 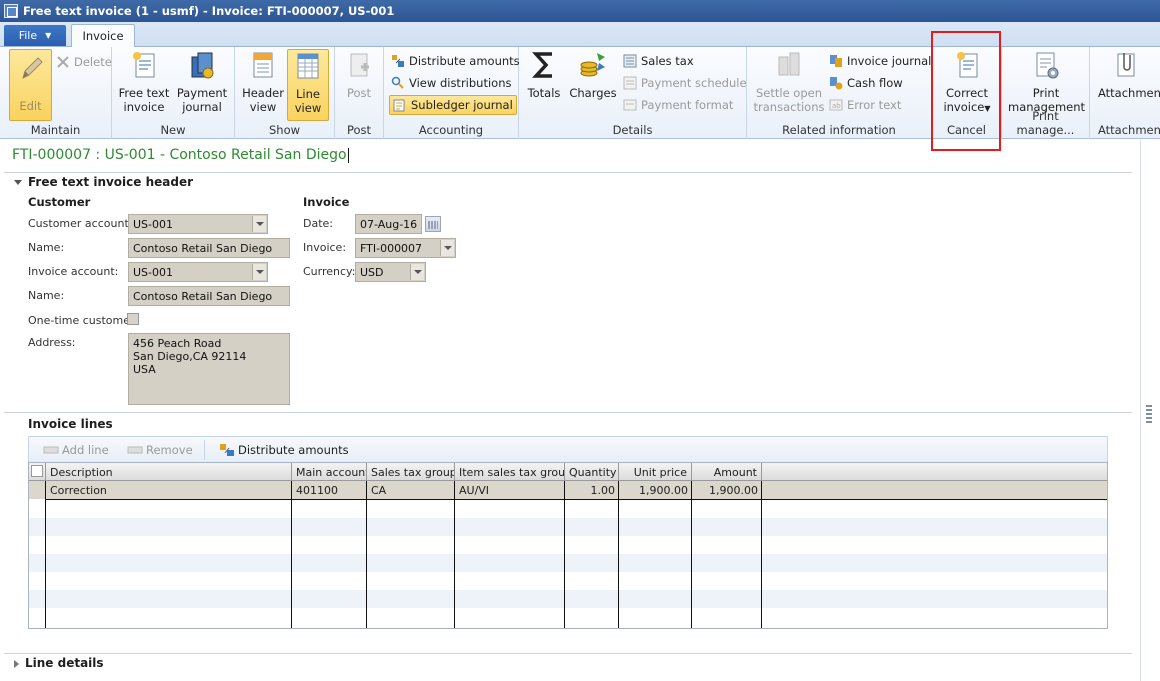 I want to click on group-label-new: New, so click(x=173, y=130).